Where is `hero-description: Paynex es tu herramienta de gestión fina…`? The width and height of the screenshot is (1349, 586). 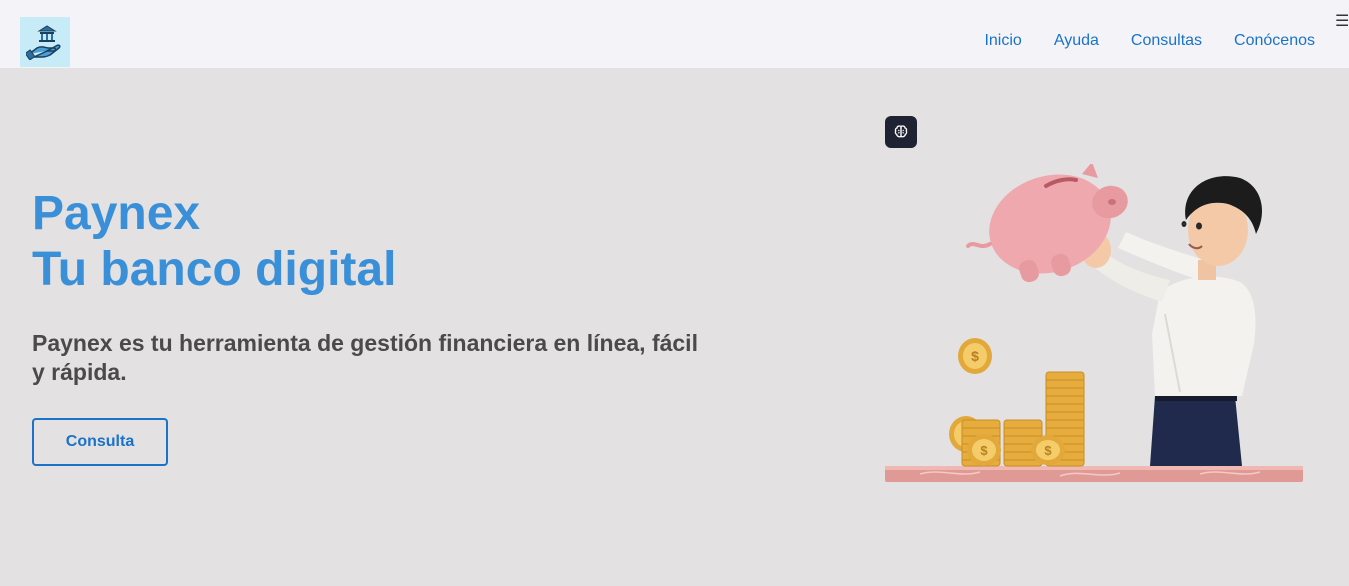 hero-description: Paynex es tu herramienta de gestión fina… is located at coordinates (365, 357).